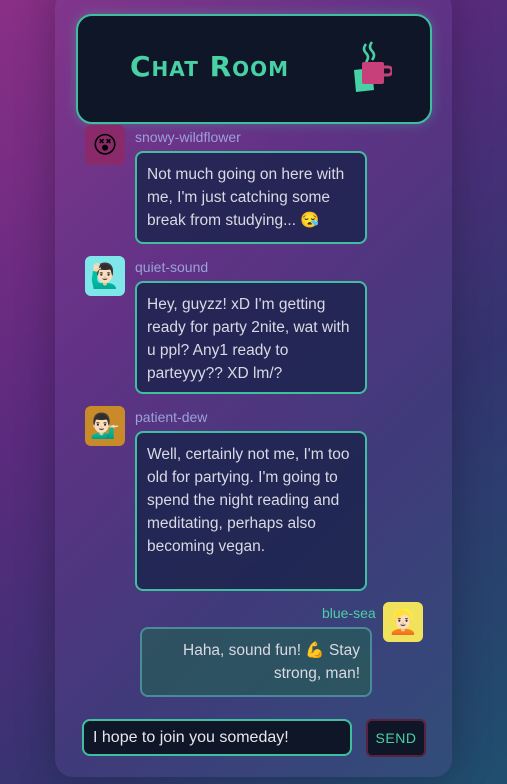 This screenshot has height=784, width=507. I want to click on mug-icon, so click(373, 66).